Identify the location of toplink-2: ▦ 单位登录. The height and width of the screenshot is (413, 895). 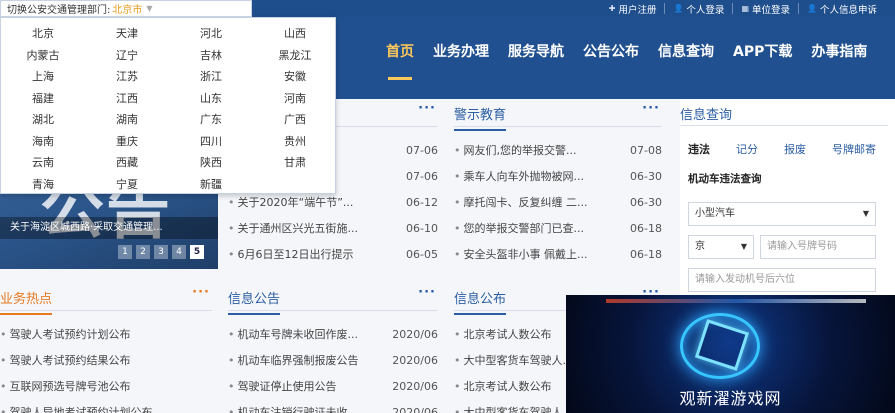
(765, 9).